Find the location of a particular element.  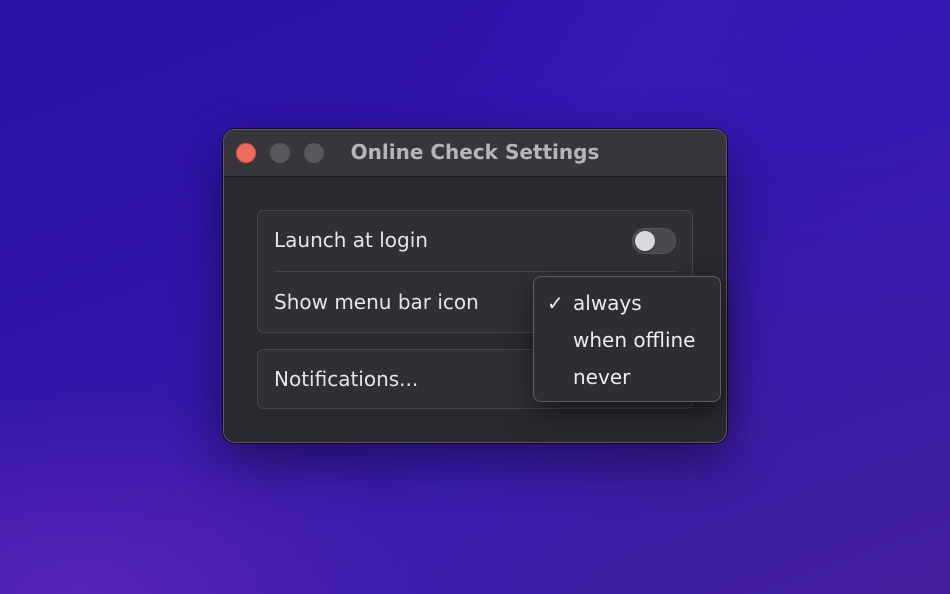

menu-bar-icon-popup-menu: ✓ always when offline never is located at coordinates (627, 339).